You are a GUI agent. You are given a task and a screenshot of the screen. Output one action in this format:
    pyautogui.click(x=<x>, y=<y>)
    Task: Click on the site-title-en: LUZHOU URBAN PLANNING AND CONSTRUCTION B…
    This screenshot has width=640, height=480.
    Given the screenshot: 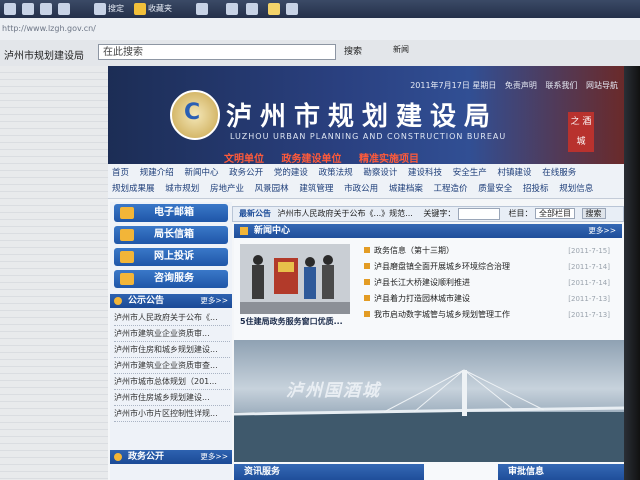 What is the action you would take?
    pyautogui.click(x=368, y=136)
    